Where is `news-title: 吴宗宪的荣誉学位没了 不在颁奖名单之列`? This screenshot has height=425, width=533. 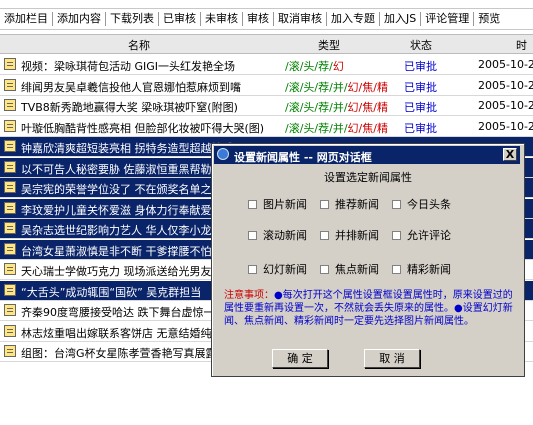 news-title: 吴宗宪的荣誉学位没了 不在颁奖名单之列 is located at coordinates (122, 189).